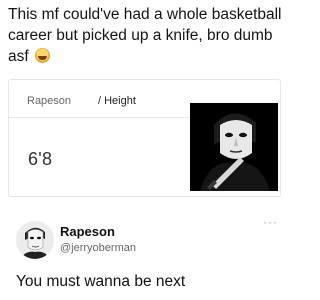  What do you see at coordinates (42, 55) in the screenshot?
I see `laughing-emoji-icon` at bounding box center [42, 55].